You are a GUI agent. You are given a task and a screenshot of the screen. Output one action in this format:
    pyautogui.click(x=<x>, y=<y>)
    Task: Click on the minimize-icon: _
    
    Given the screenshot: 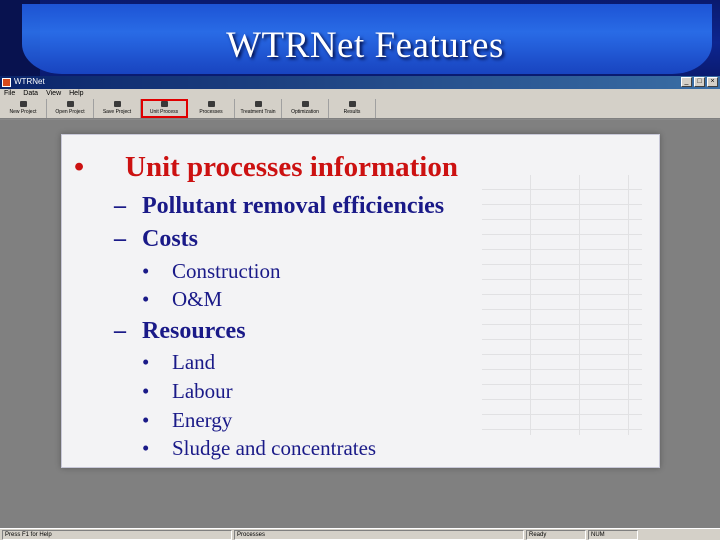 What is the action you would take?
    pyautogui.click(x=686, y=82)
    